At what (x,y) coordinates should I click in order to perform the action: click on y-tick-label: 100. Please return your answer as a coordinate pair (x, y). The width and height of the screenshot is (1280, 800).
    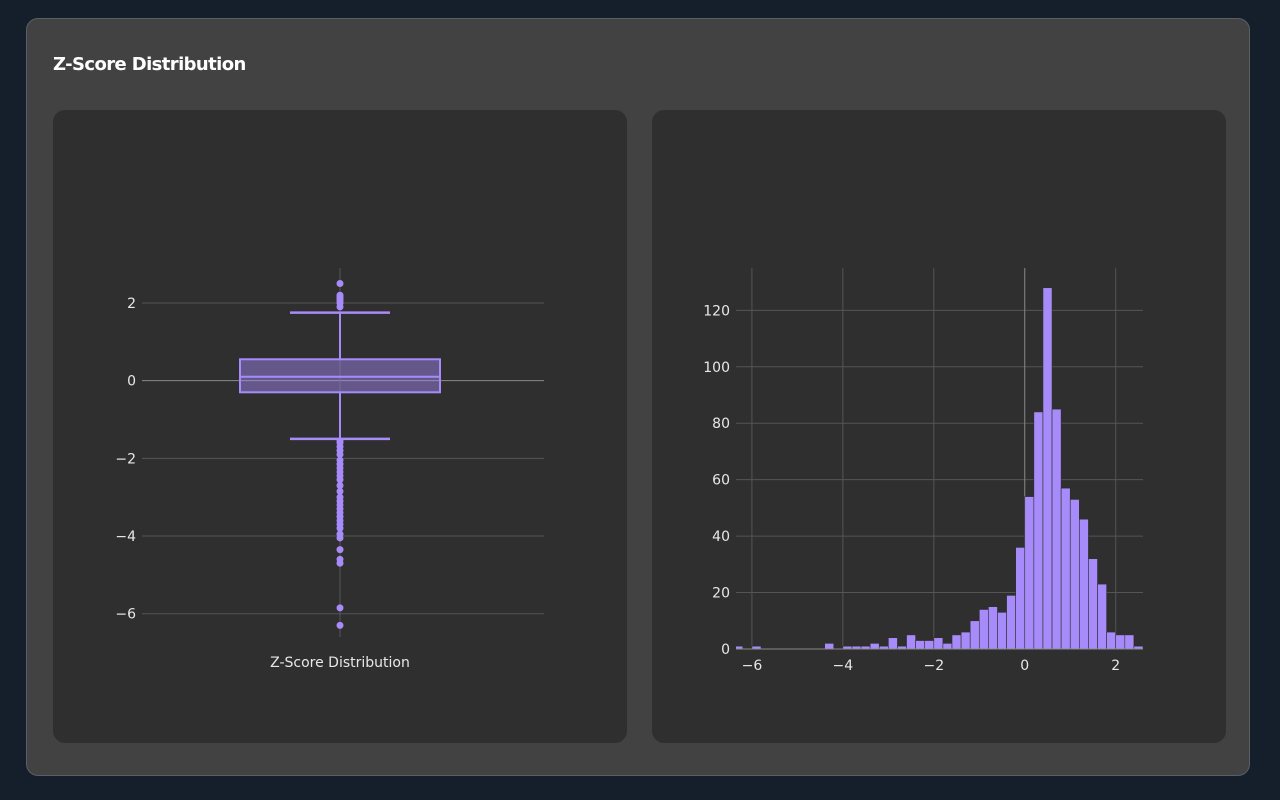
    Looking at the image, I should click on (716, 368).